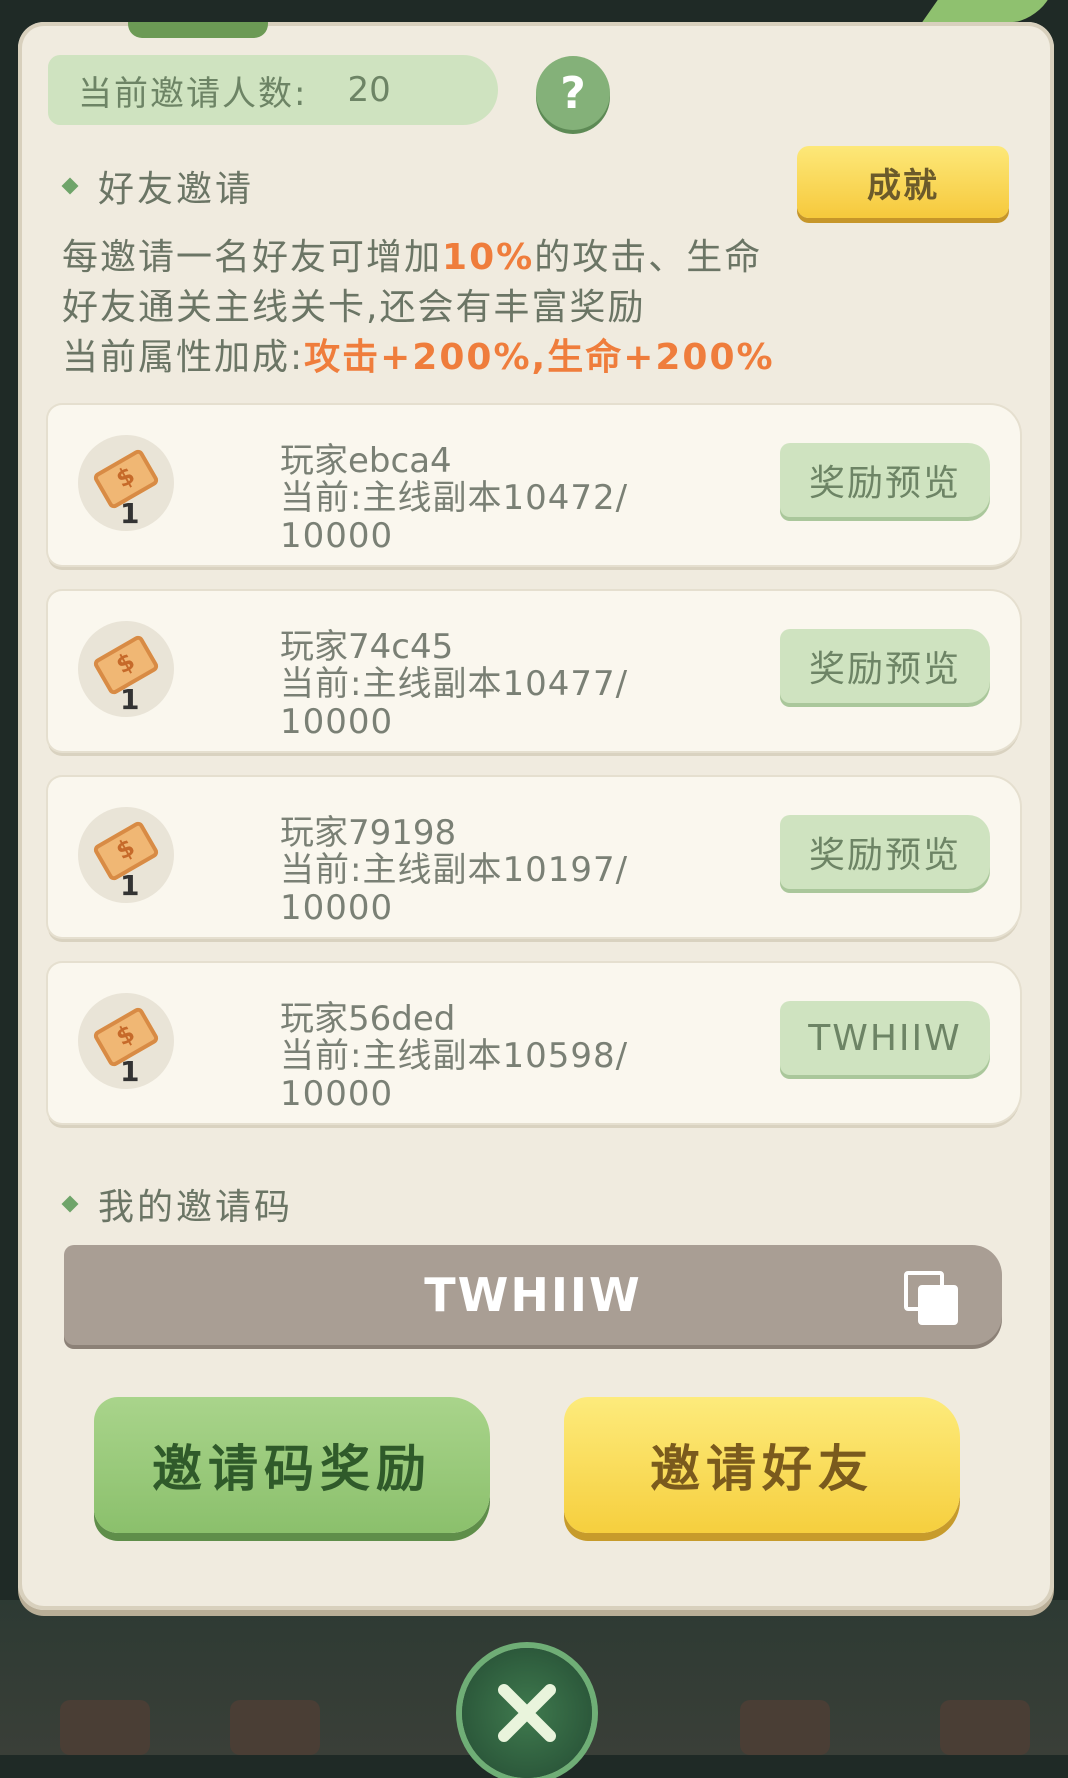 This screenshot has width=1068, height=1778. Describe the element at coordinates (368, 833) in the screenshot. I see `player-name: 玩家79198` at that location.